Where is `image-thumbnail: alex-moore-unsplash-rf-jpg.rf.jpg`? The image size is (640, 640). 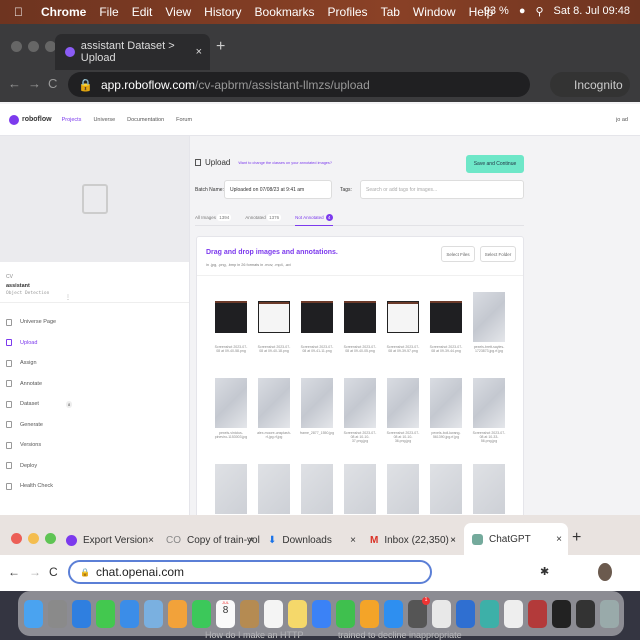
image-thumbnail: alex-moore-unsplash-rf-jpg.rf.jpg is located at coordinates (274, 408).